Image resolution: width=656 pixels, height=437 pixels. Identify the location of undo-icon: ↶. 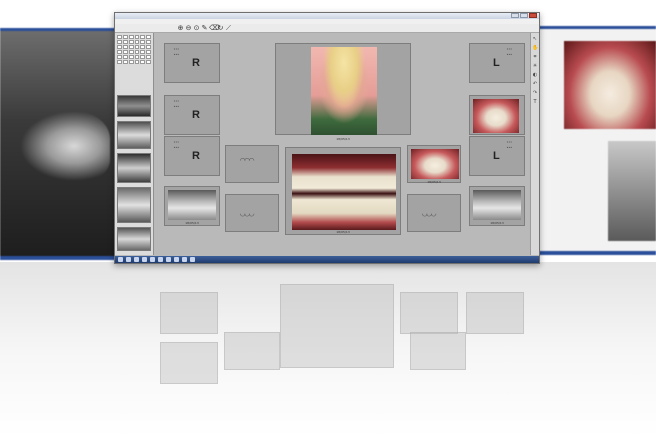
(535, 84).